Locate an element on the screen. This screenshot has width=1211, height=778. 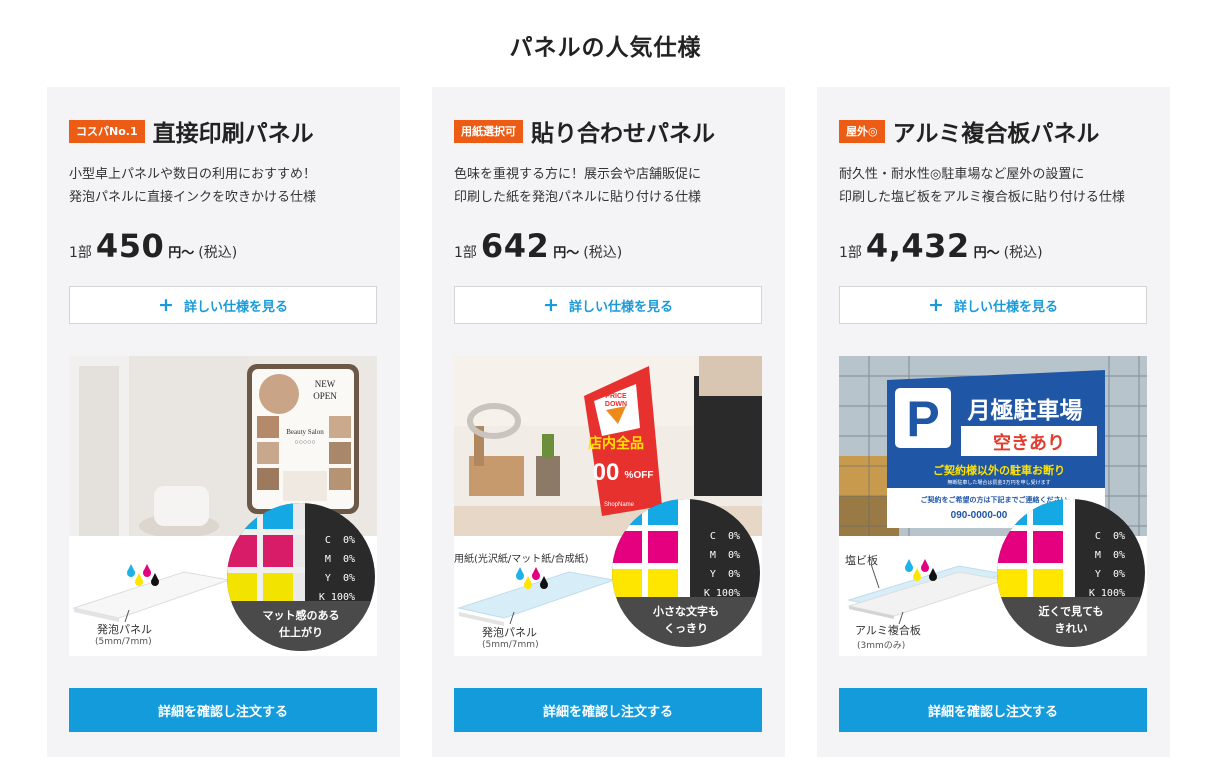
card-description: 色味を重視する方に！展示会や店舗販促に 印刷した紙を発泡パネルに貼り付ける仕様 is located at coordinates (577, 186).